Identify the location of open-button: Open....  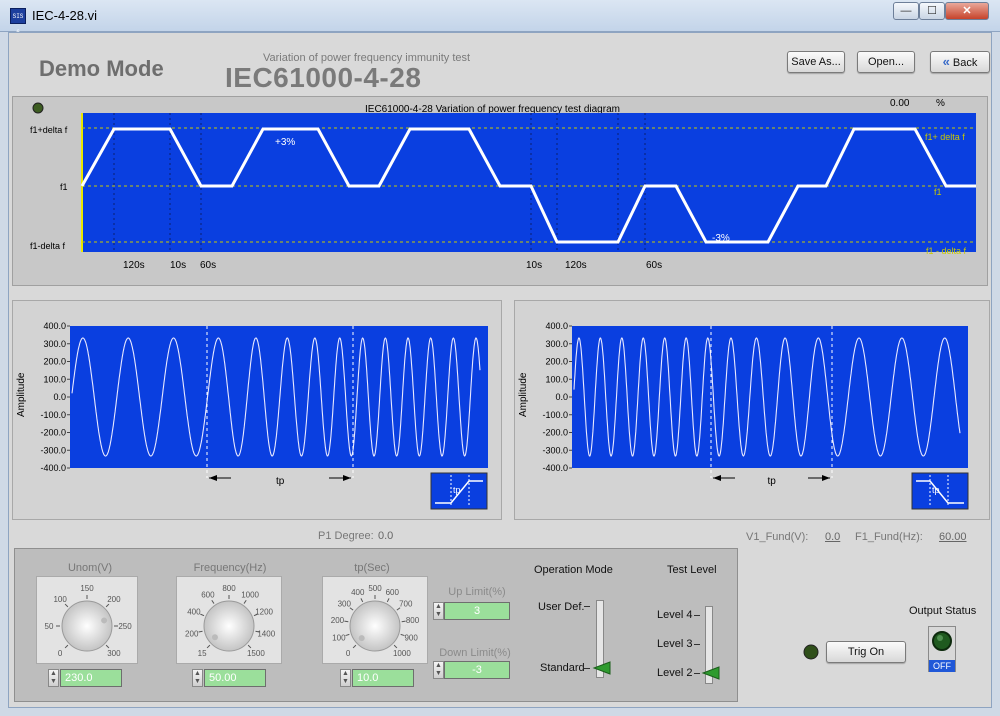
(886, 62).